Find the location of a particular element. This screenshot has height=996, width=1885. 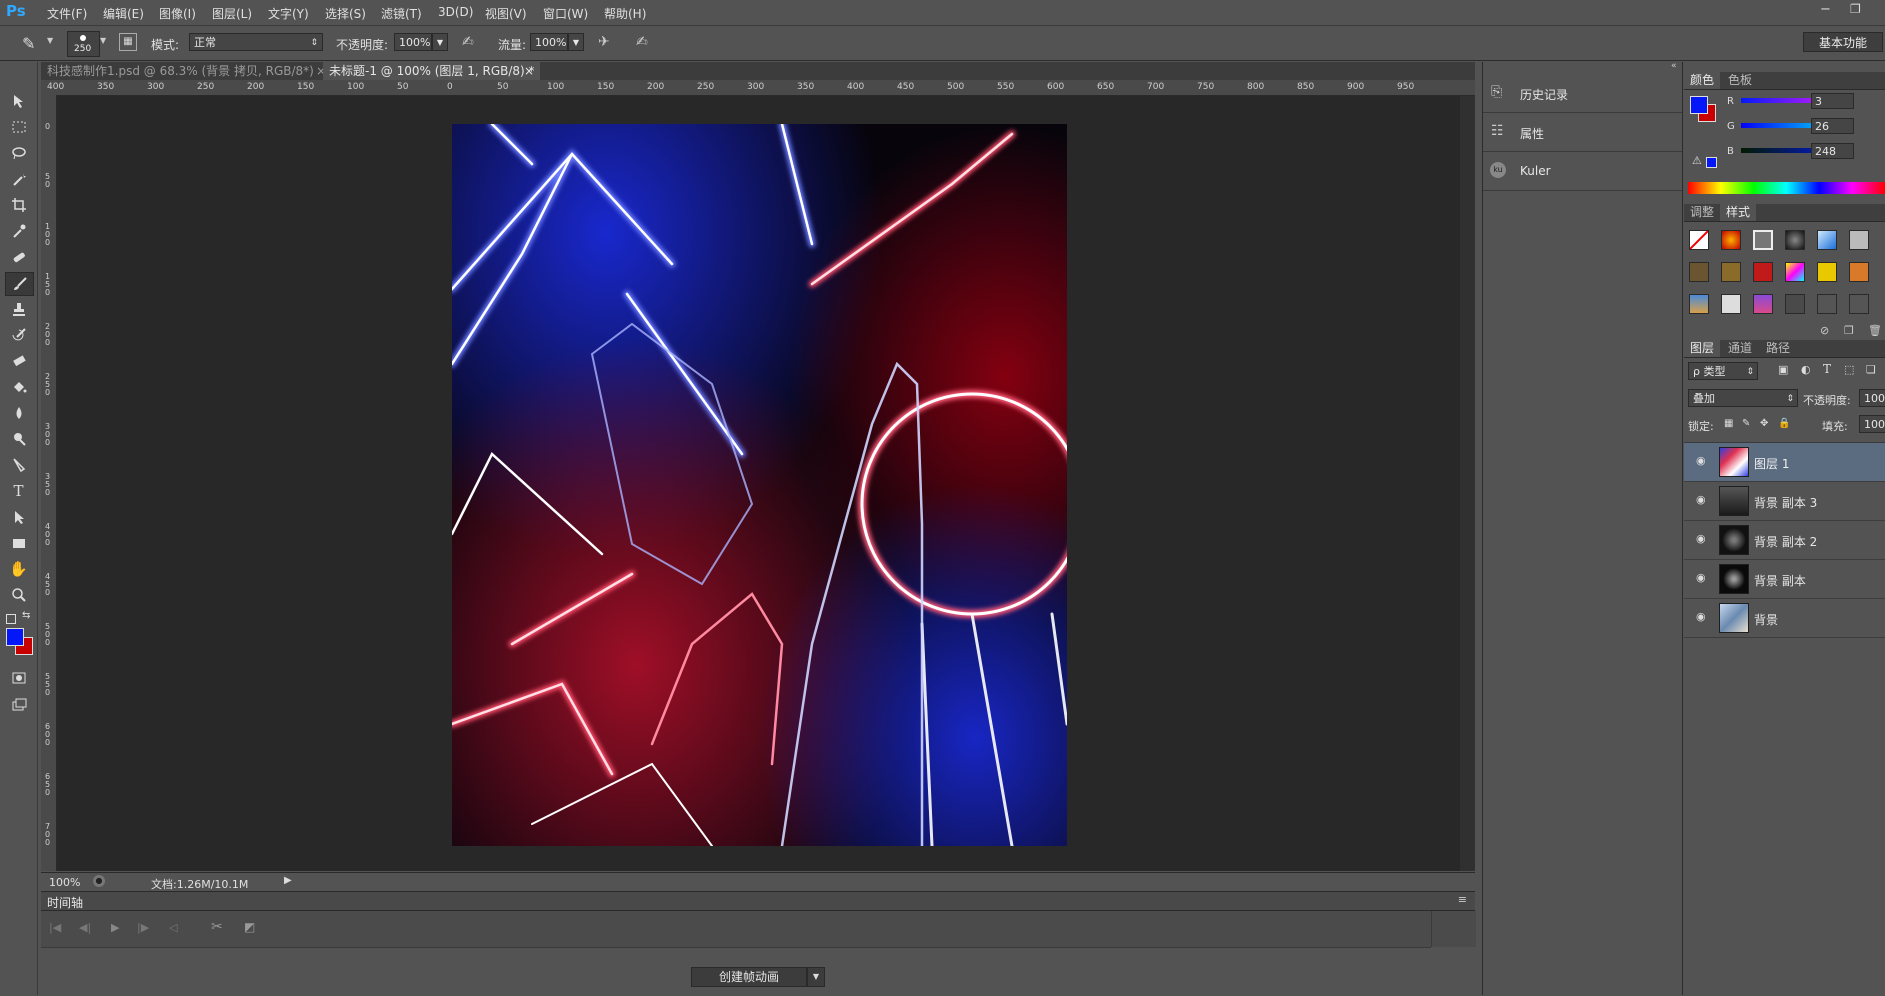

channel-r-input: 3 is located at coordinates (1832, 101).